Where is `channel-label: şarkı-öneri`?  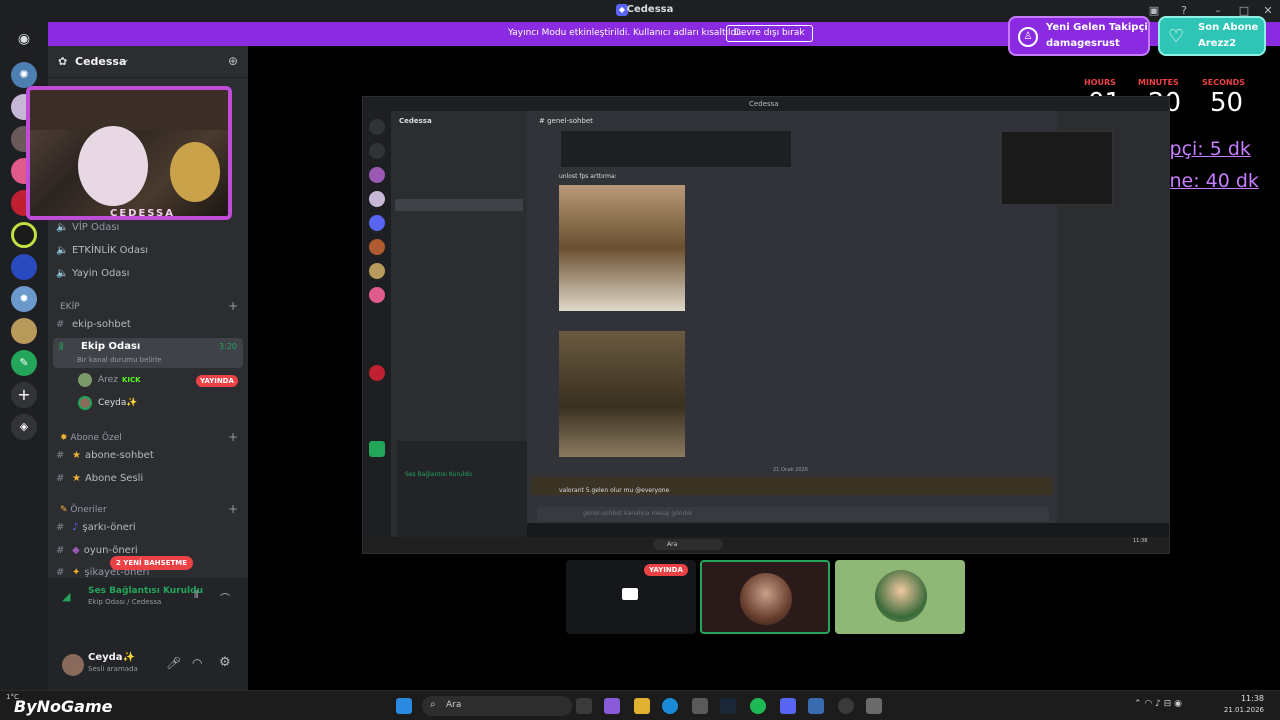
channel-label: şarkı-öneri is located at coordinates (109, 527).